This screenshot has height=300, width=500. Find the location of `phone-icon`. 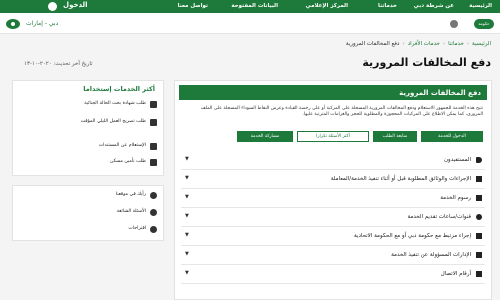

phone-icon is located at coordinates (479, 274).